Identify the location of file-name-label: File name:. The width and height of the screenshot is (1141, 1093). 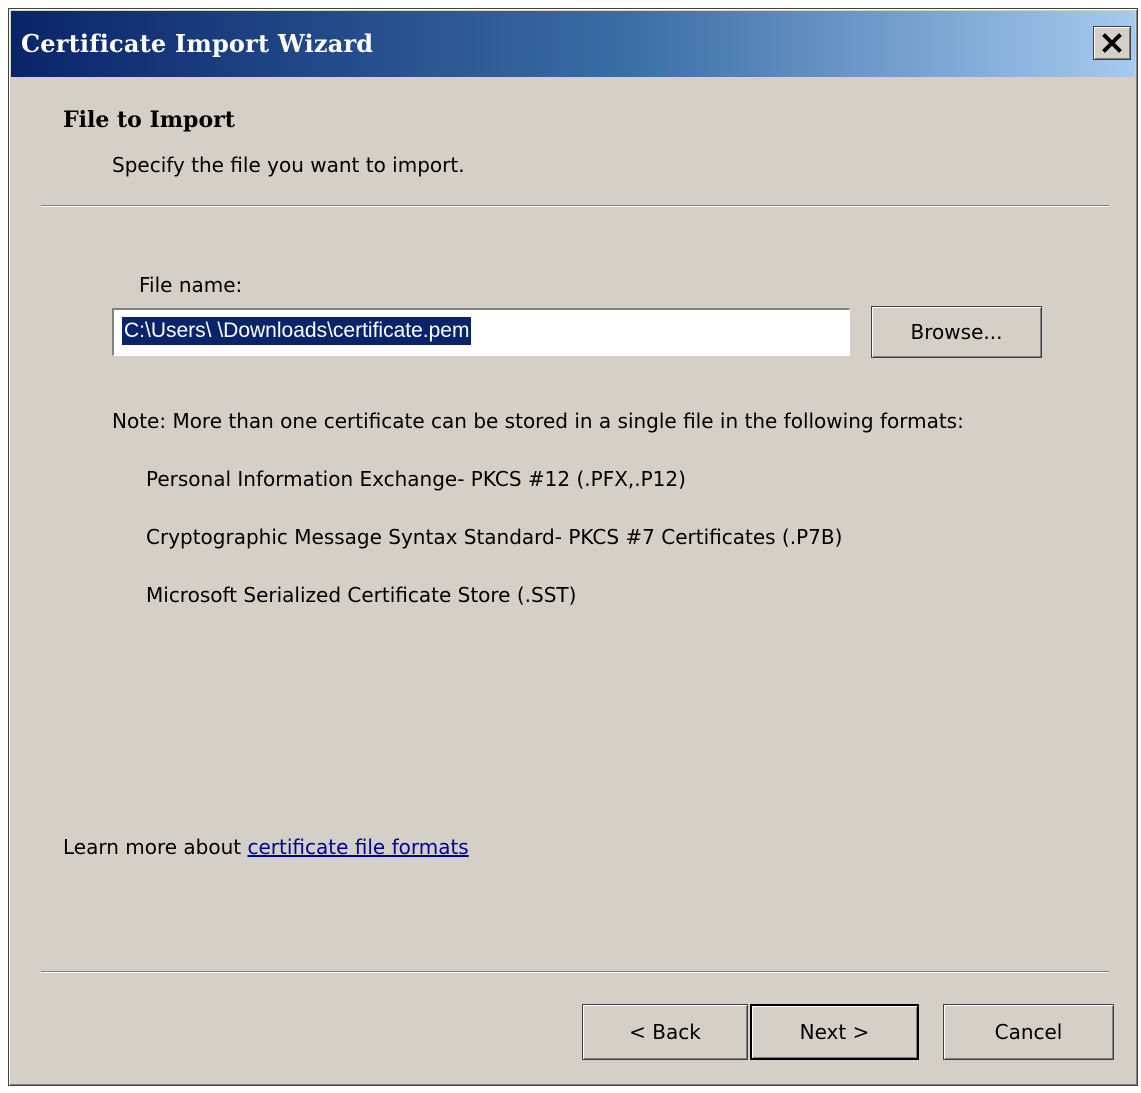
(191, 285).